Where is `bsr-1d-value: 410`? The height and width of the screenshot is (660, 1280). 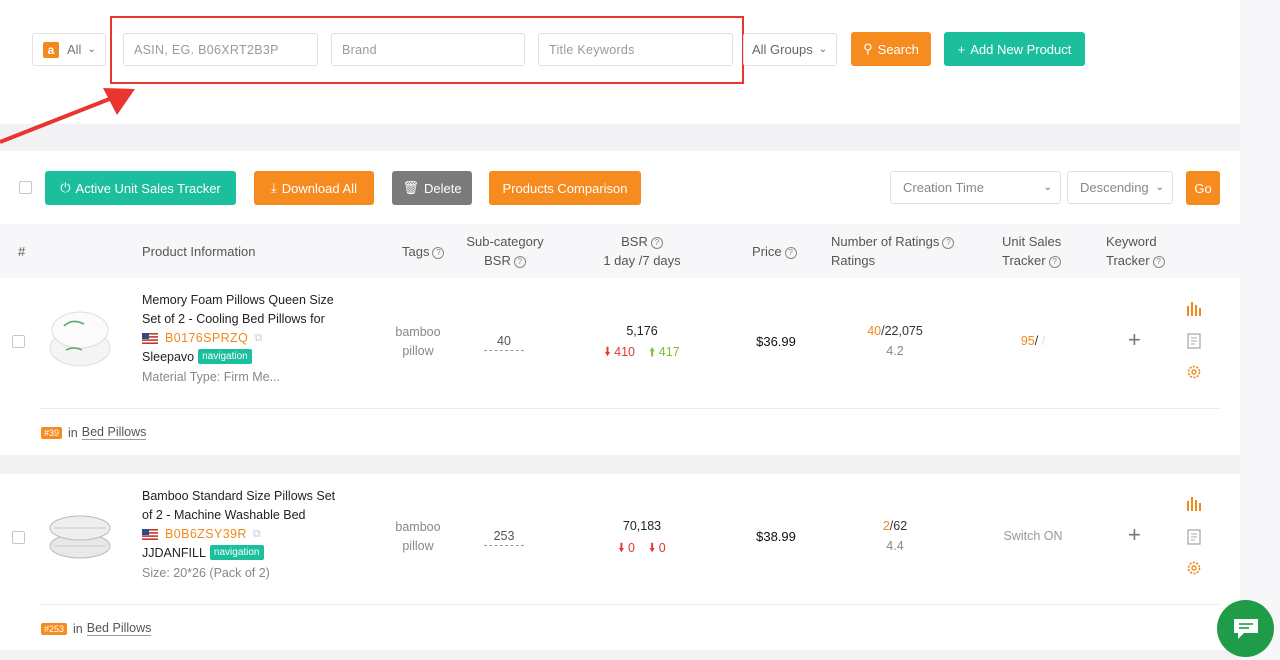
bsr-1d-value: 410 is located at coordinates (624, 352).